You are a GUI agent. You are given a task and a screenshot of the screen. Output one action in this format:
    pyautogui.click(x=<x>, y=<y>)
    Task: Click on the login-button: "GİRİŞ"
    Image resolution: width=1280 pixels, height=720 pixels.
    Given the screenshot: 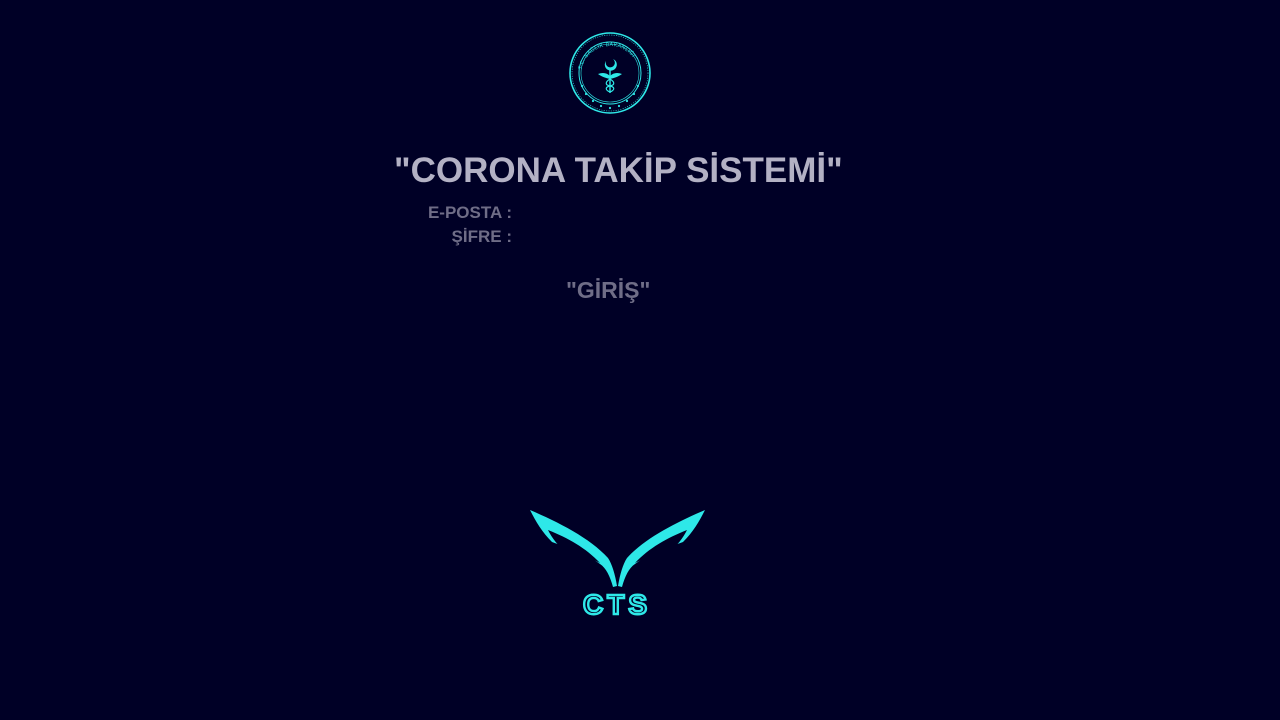 What is the action you would take?
    pyautogui.click(x=608, y=290)
    